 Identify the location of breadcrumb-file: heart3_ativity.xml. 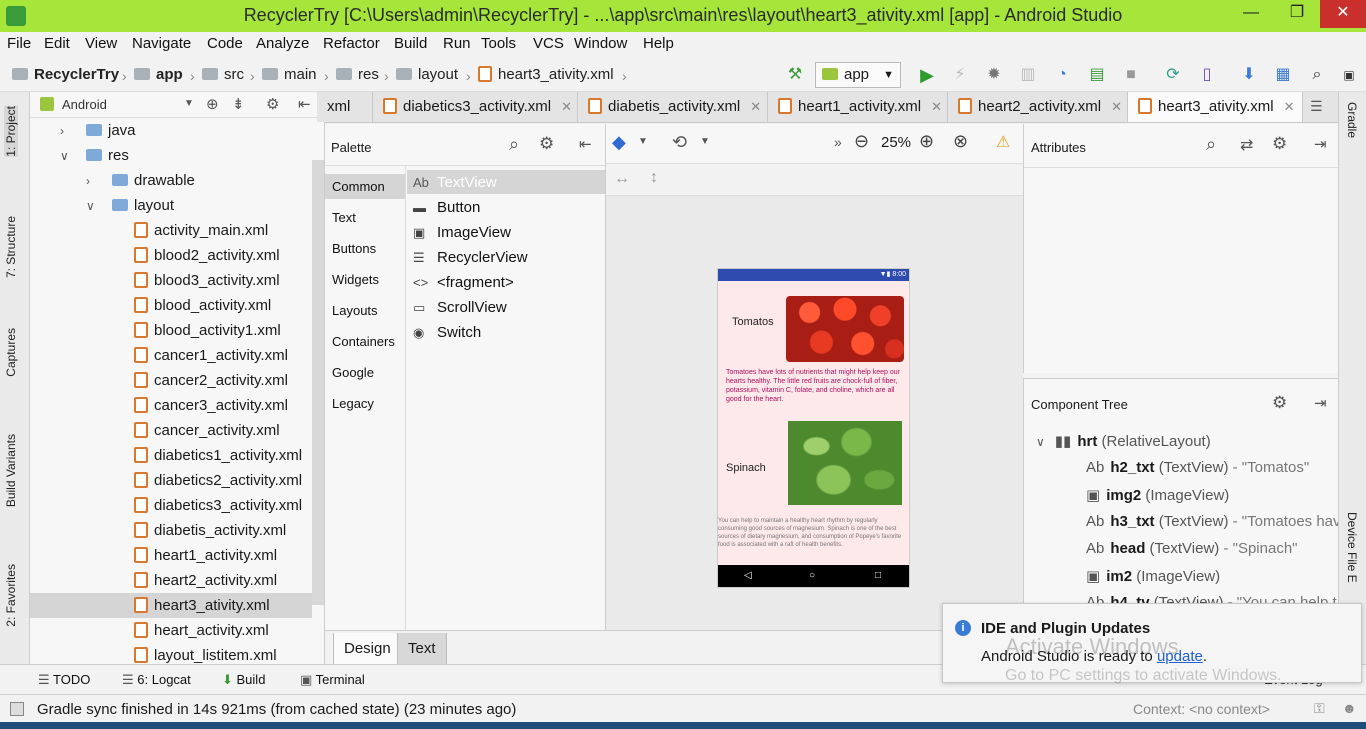
(546, 74).